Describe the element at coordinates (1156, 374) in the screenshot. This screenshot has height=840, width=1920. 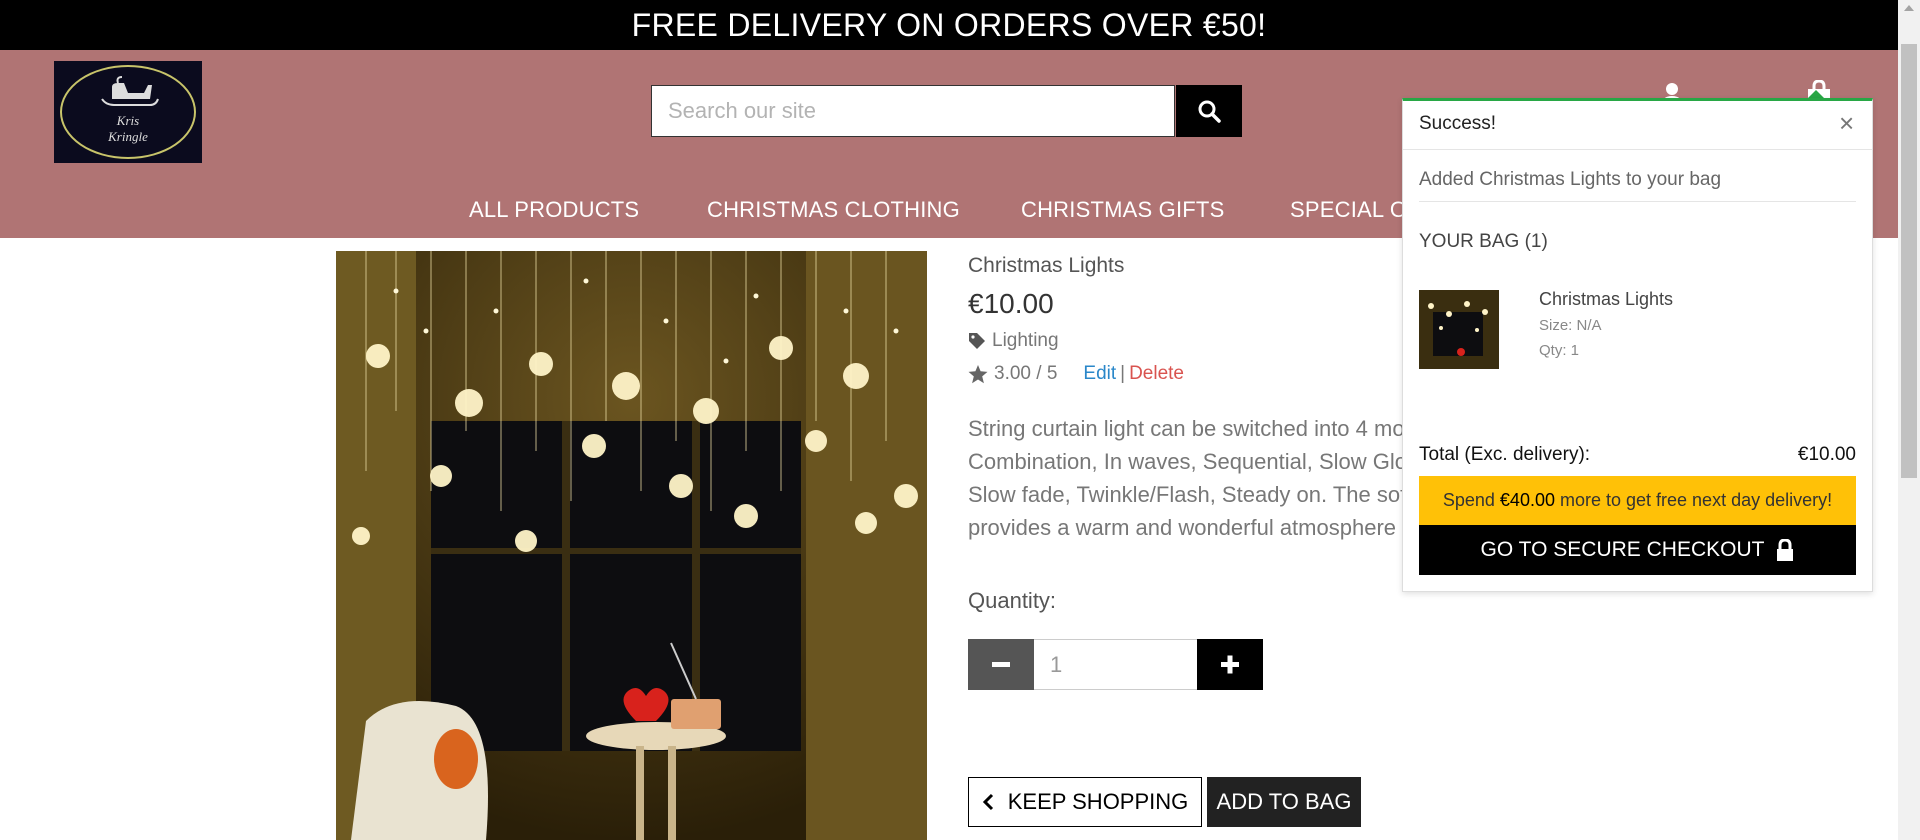
I see `delete-product-link: Delete` at that location.